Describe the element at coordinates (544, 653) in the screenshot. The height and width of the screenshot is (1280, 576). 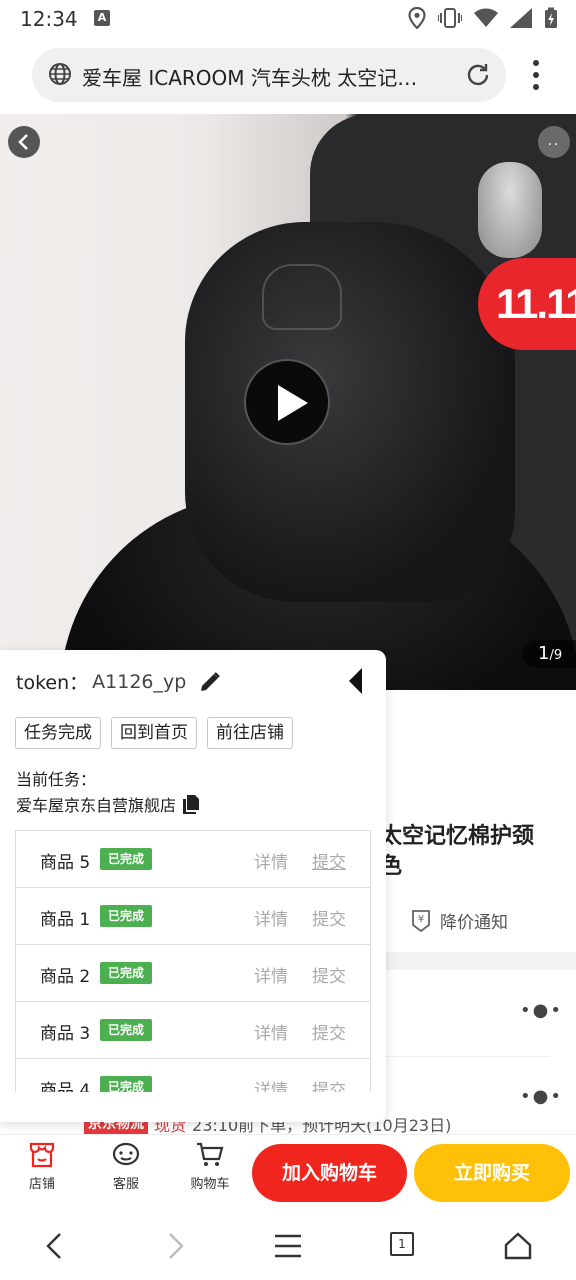
I see `image-index: 1` at that location.